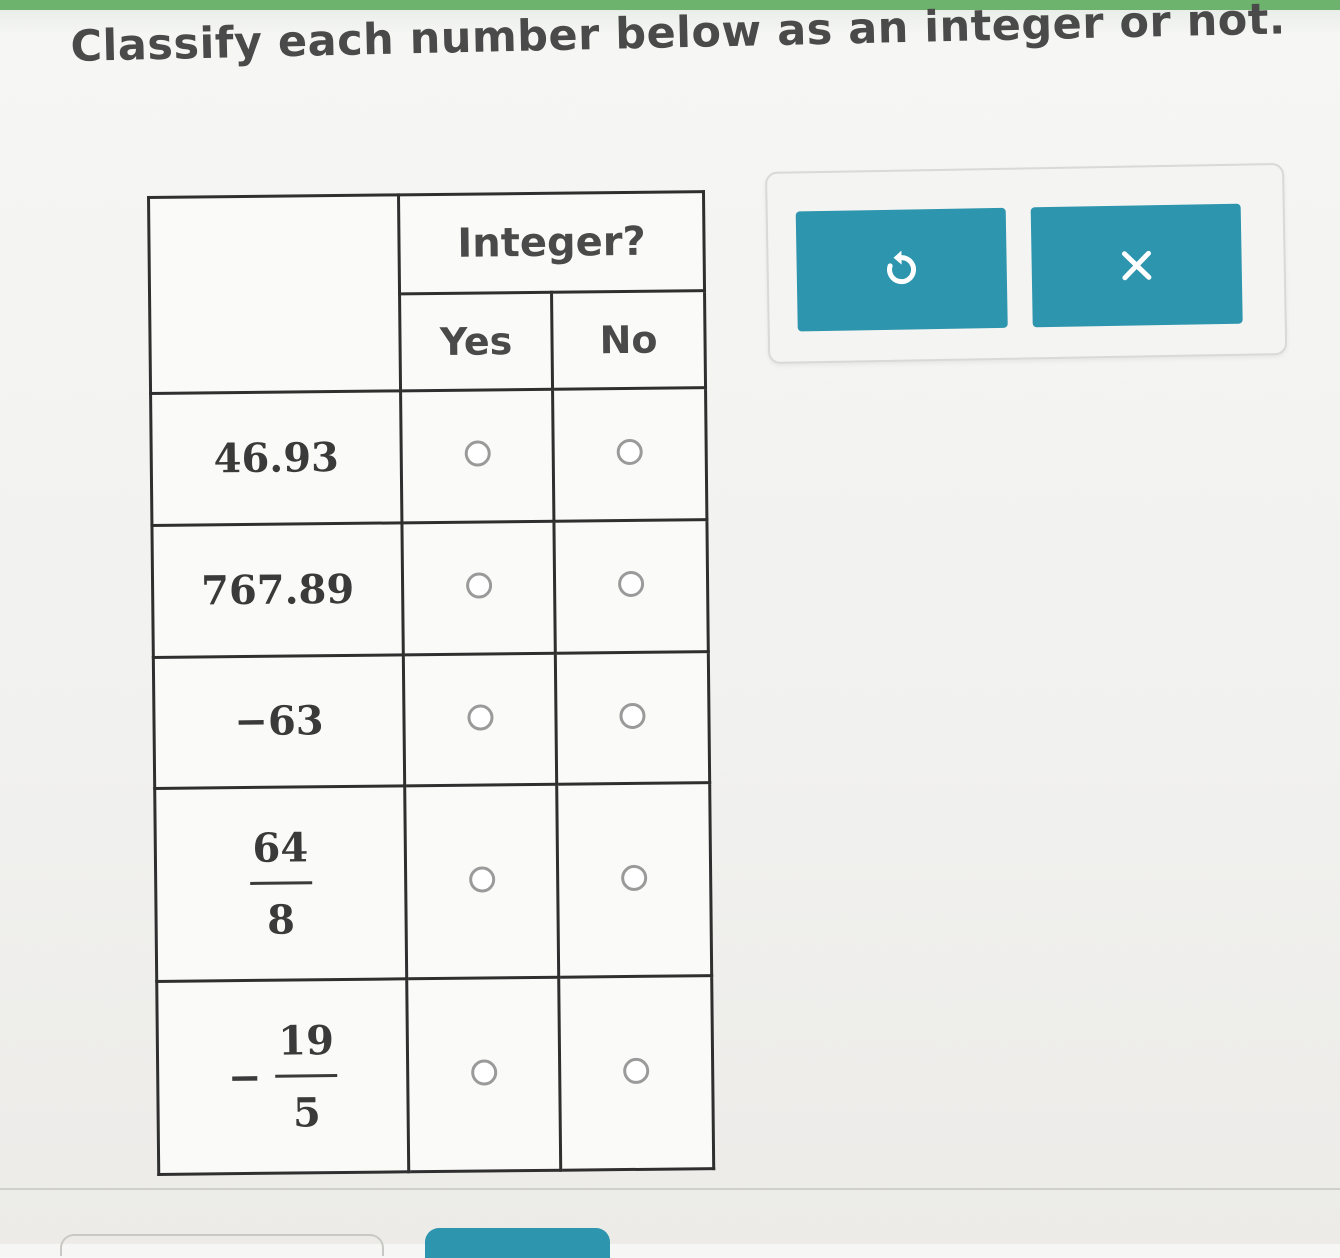 Image resolution: width=1340 pixels, height=1258 pixels. What do you see at coordinates (277, 590) in the screenshot?
I see `number-cell: 767.89` at bounding box center [277, 590].